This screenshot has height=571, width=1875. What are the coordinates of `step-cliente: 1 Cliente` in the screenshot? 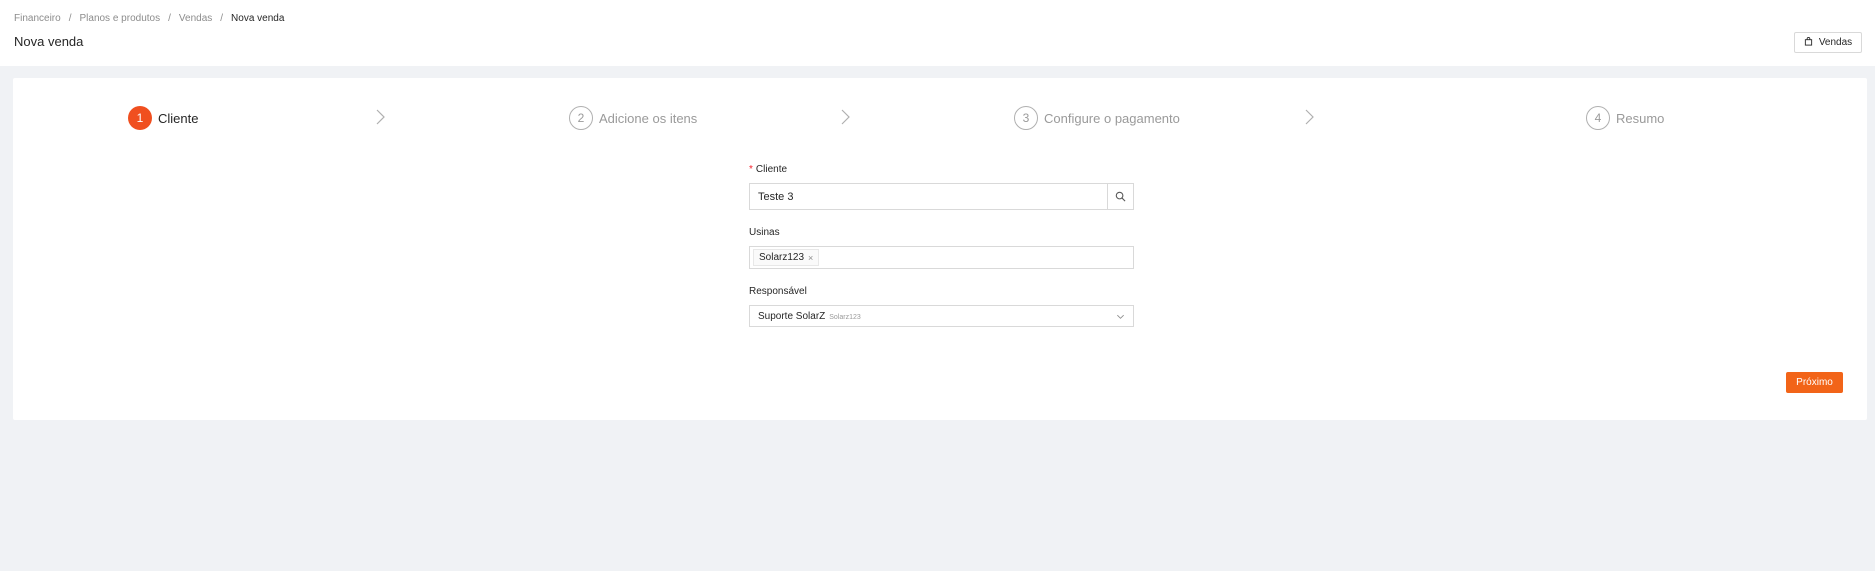 It's located at (163, 118).